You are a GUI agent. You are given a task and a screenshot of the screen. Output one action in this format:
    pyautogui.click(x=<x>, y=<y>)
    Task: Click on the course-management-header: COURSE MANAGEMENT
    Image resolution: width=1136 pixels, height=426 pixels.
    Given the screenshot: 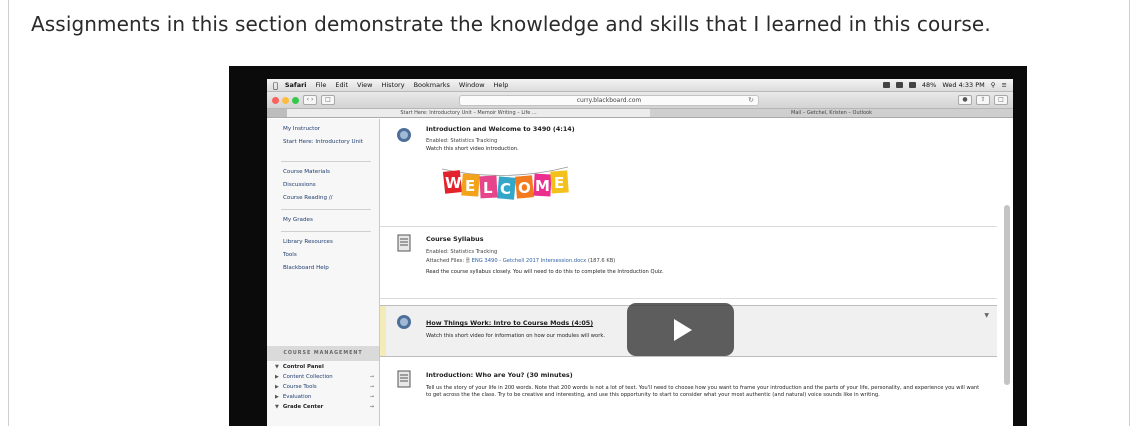 What is the action you would take?
    pyautogui.click(x=323, y=353)
    